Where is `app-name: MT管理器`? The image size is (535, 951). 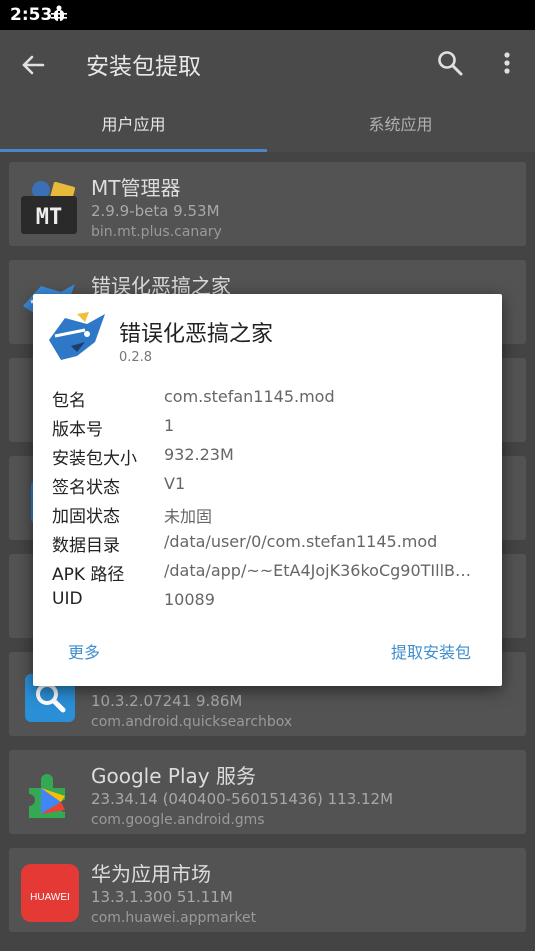
app-name: MT管理器 is located at coordinates (136, 188).